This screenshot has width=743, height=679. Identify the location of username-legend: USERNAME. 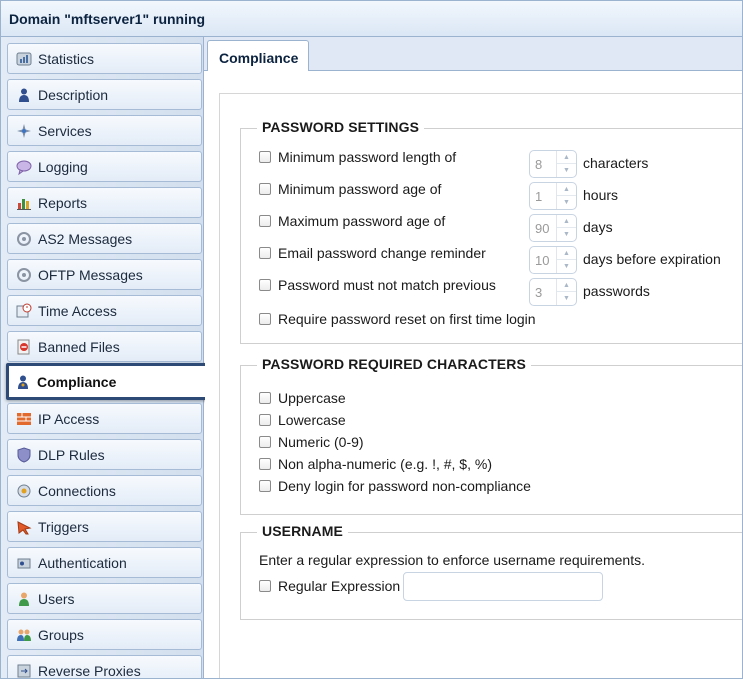
(302, 531).